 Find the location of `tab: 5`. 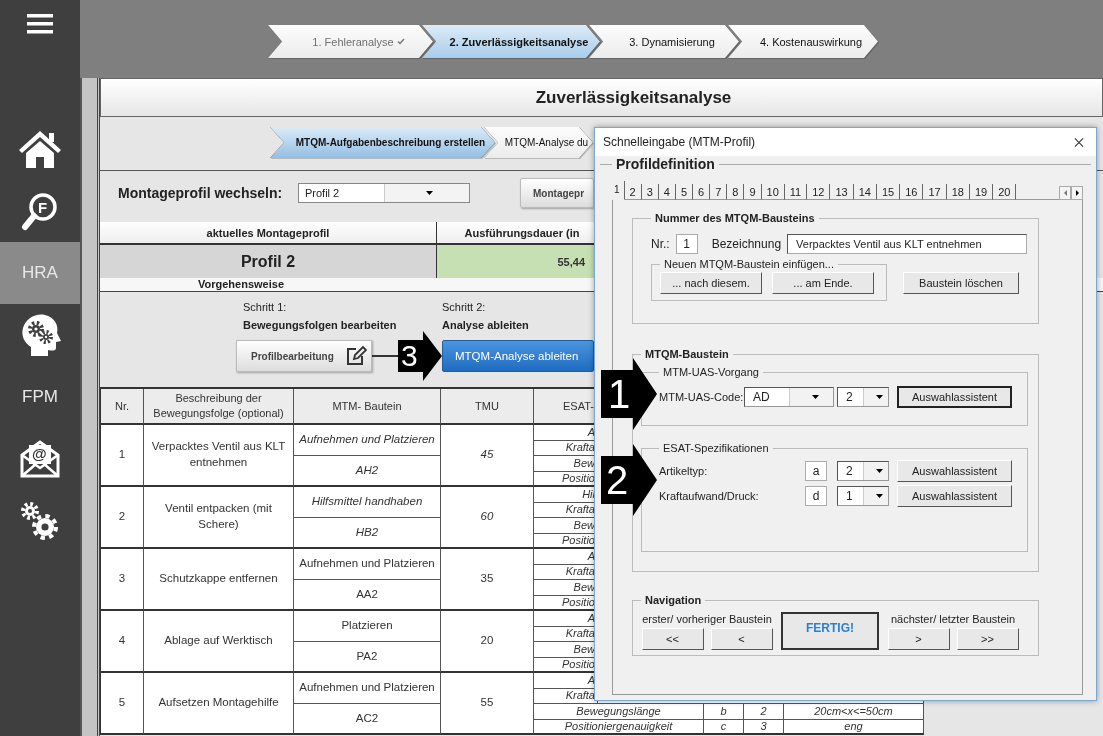

tab: 5 is located at coordinates (684, 192).